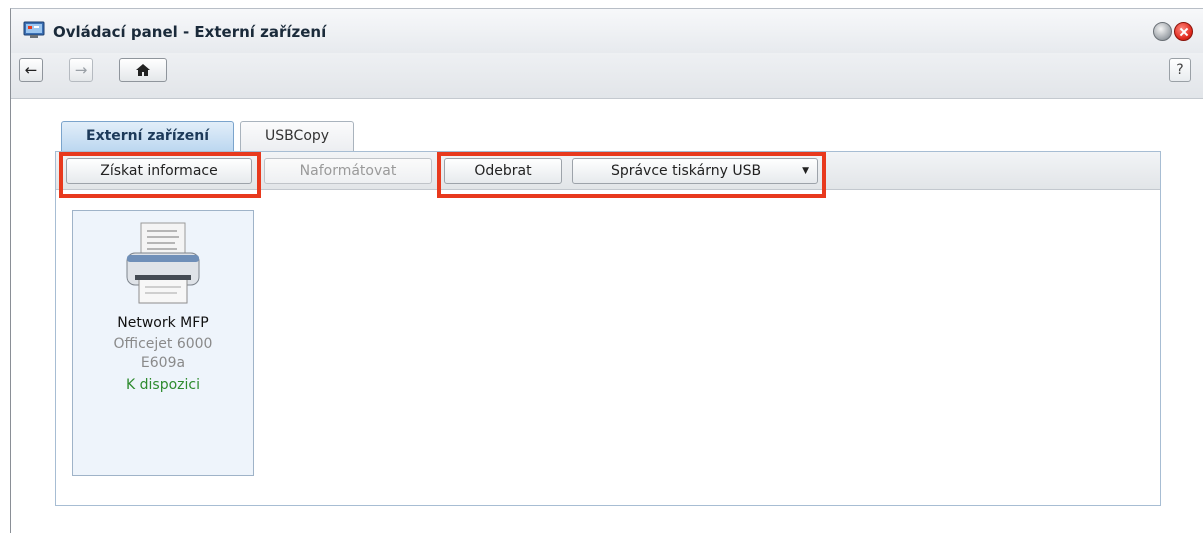 The image size is (1203, 533). I want to click on help-button: ?, so click(1180, 70).